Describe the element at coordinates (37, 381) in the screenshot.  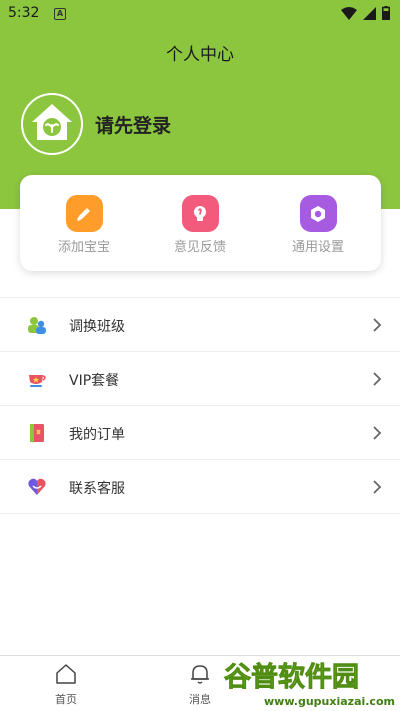
I see `vip-cup-icon` at that location.